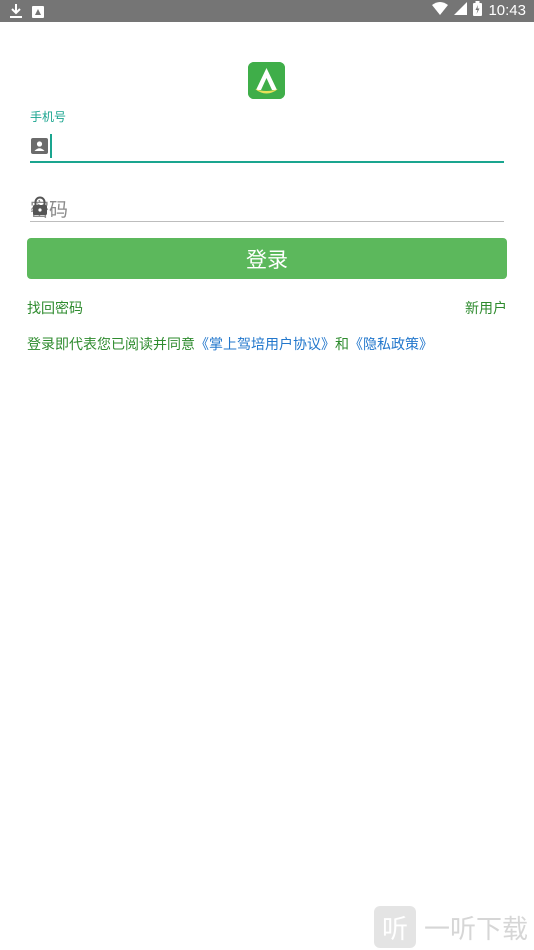 The image size is (534, 950). Describe the element at coordinates (40, 206) in the screenshot. I see `lock-icon` at that location.